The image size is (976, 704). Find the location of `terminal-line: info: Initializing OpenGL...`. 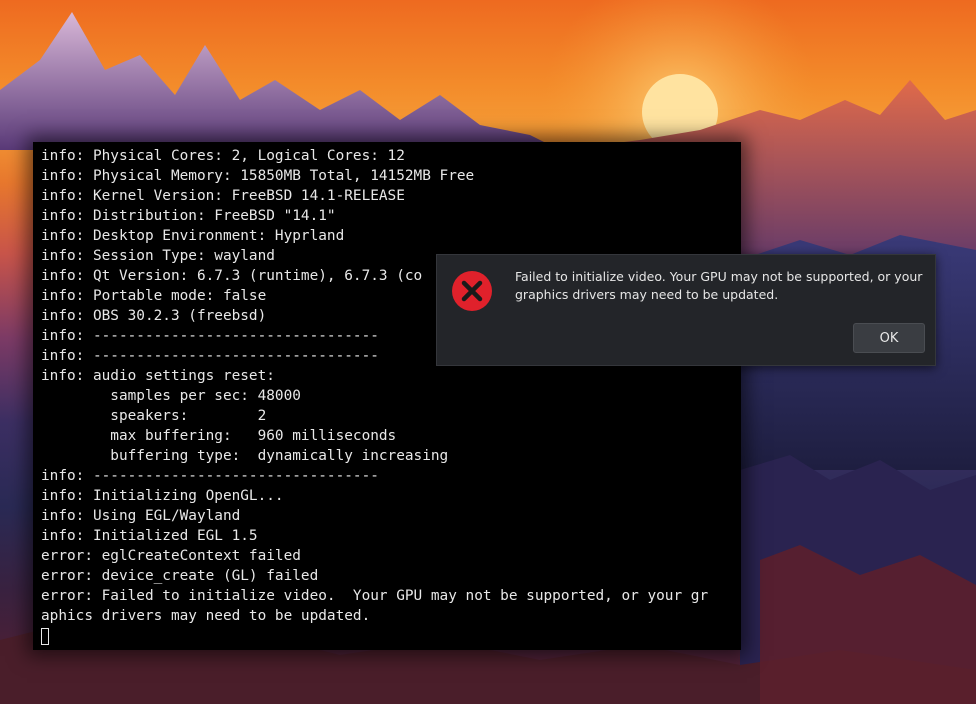

terminal-line: info: Initializing OpenGL... is located at coordinates (162, 496).